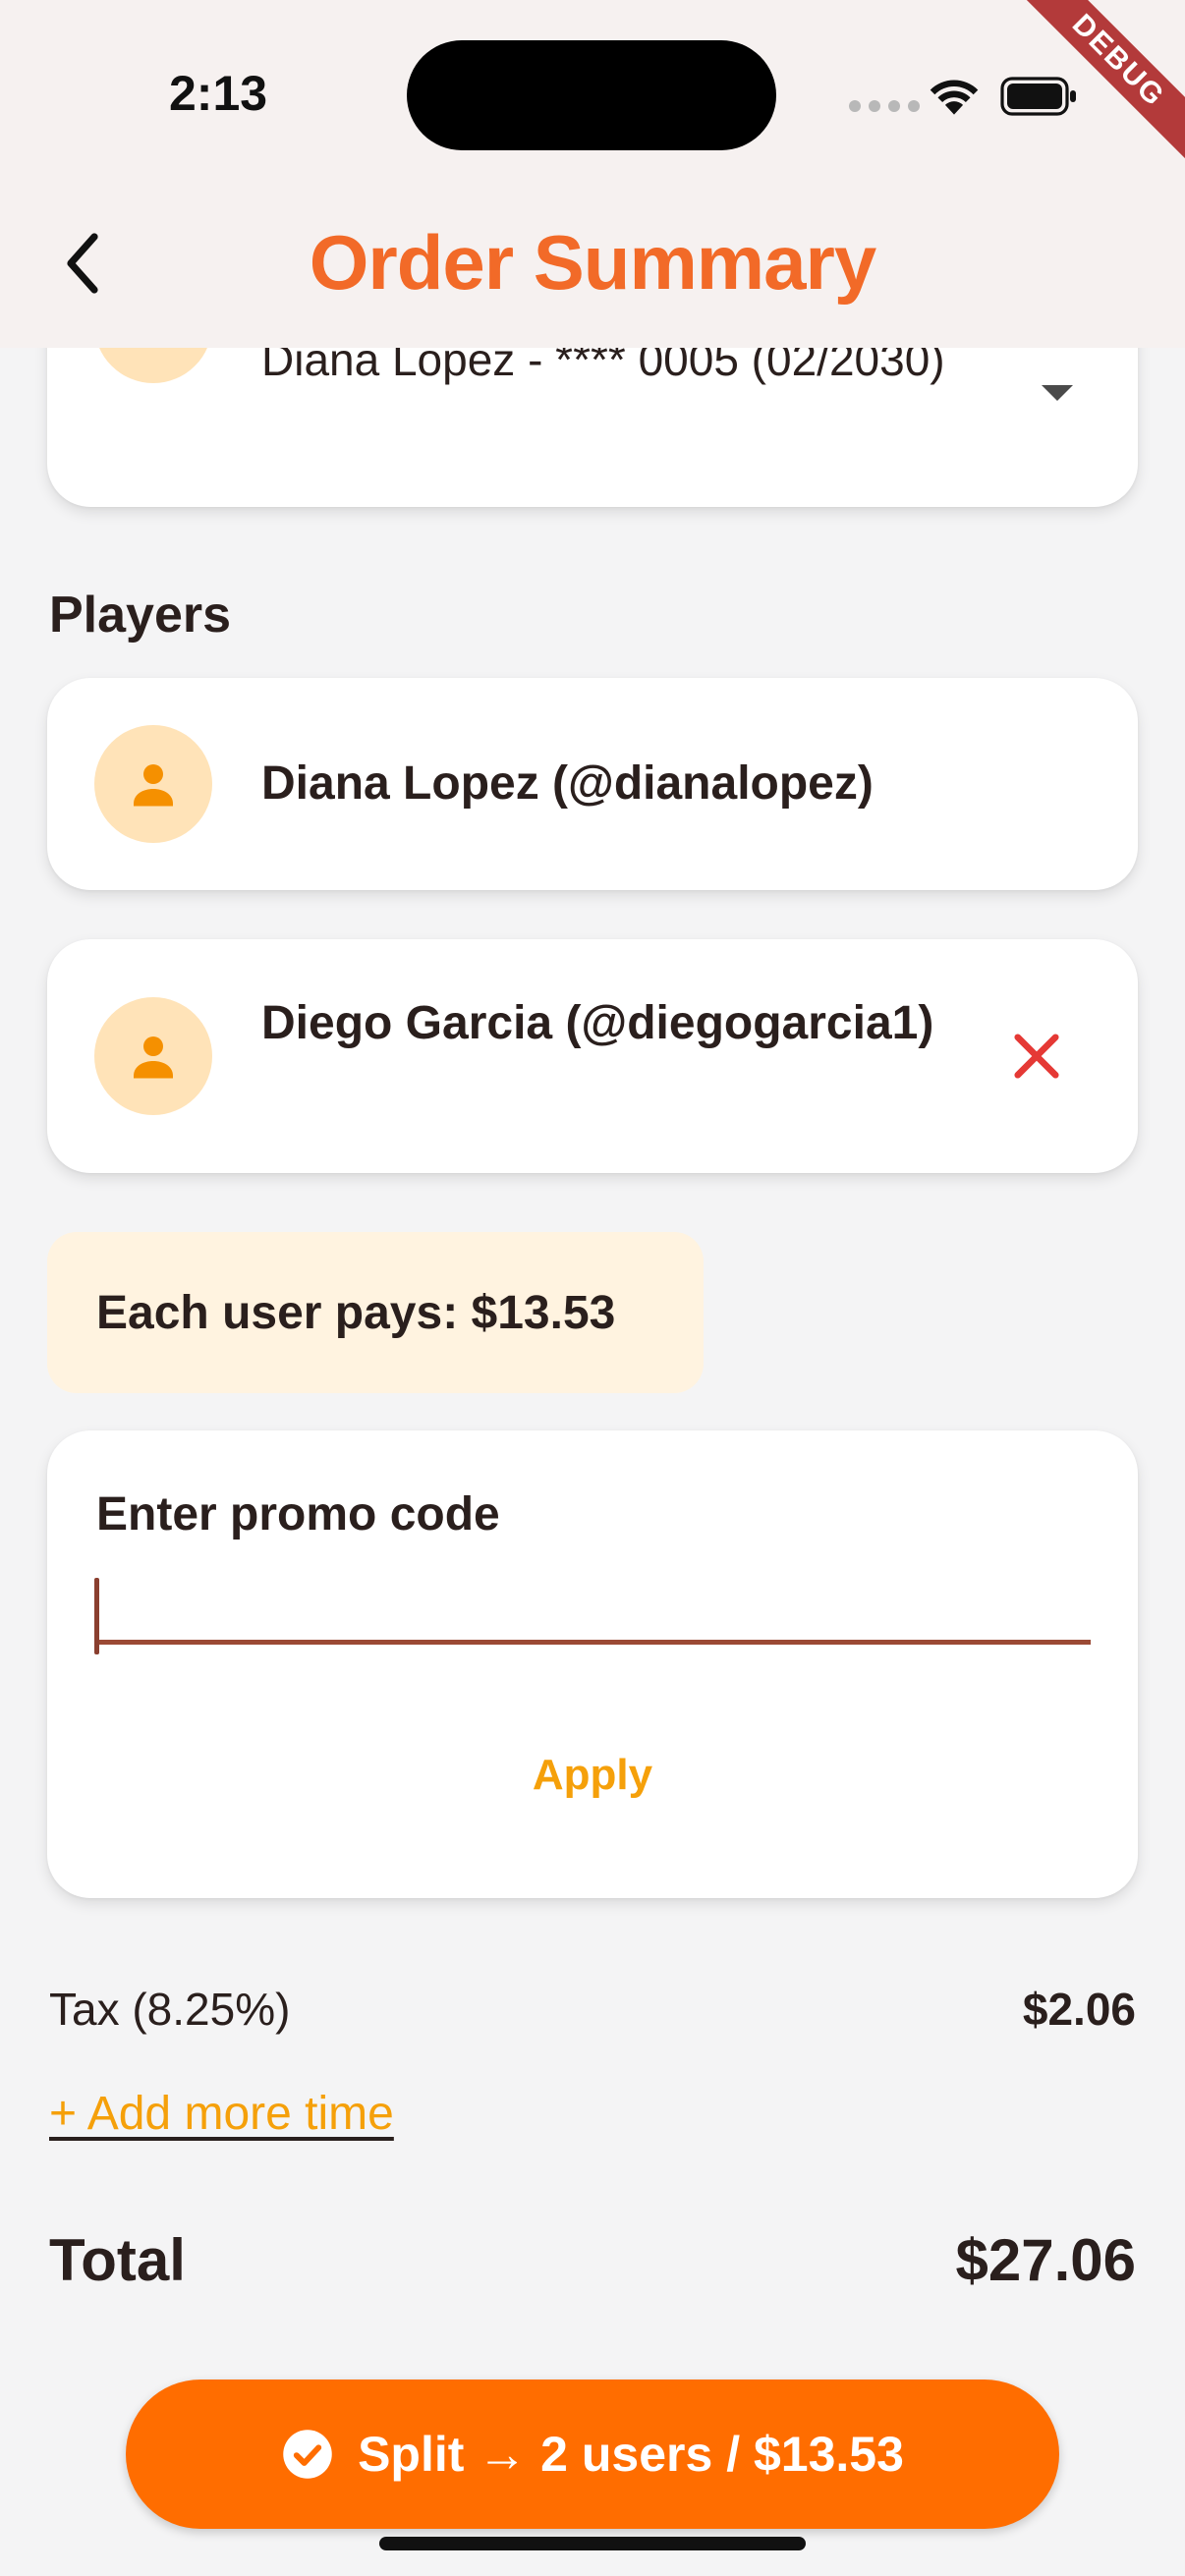 This screenshot has width=1185, height=2576. I want to click on battery-icon, so click(1038, 96).